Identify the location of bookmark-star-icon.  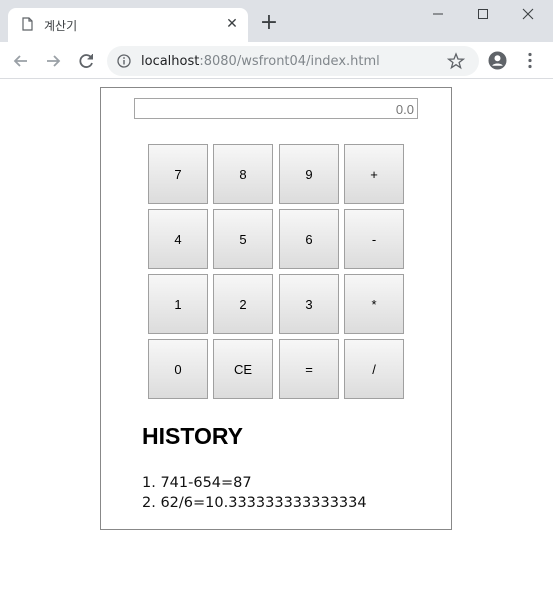
(456, 61).